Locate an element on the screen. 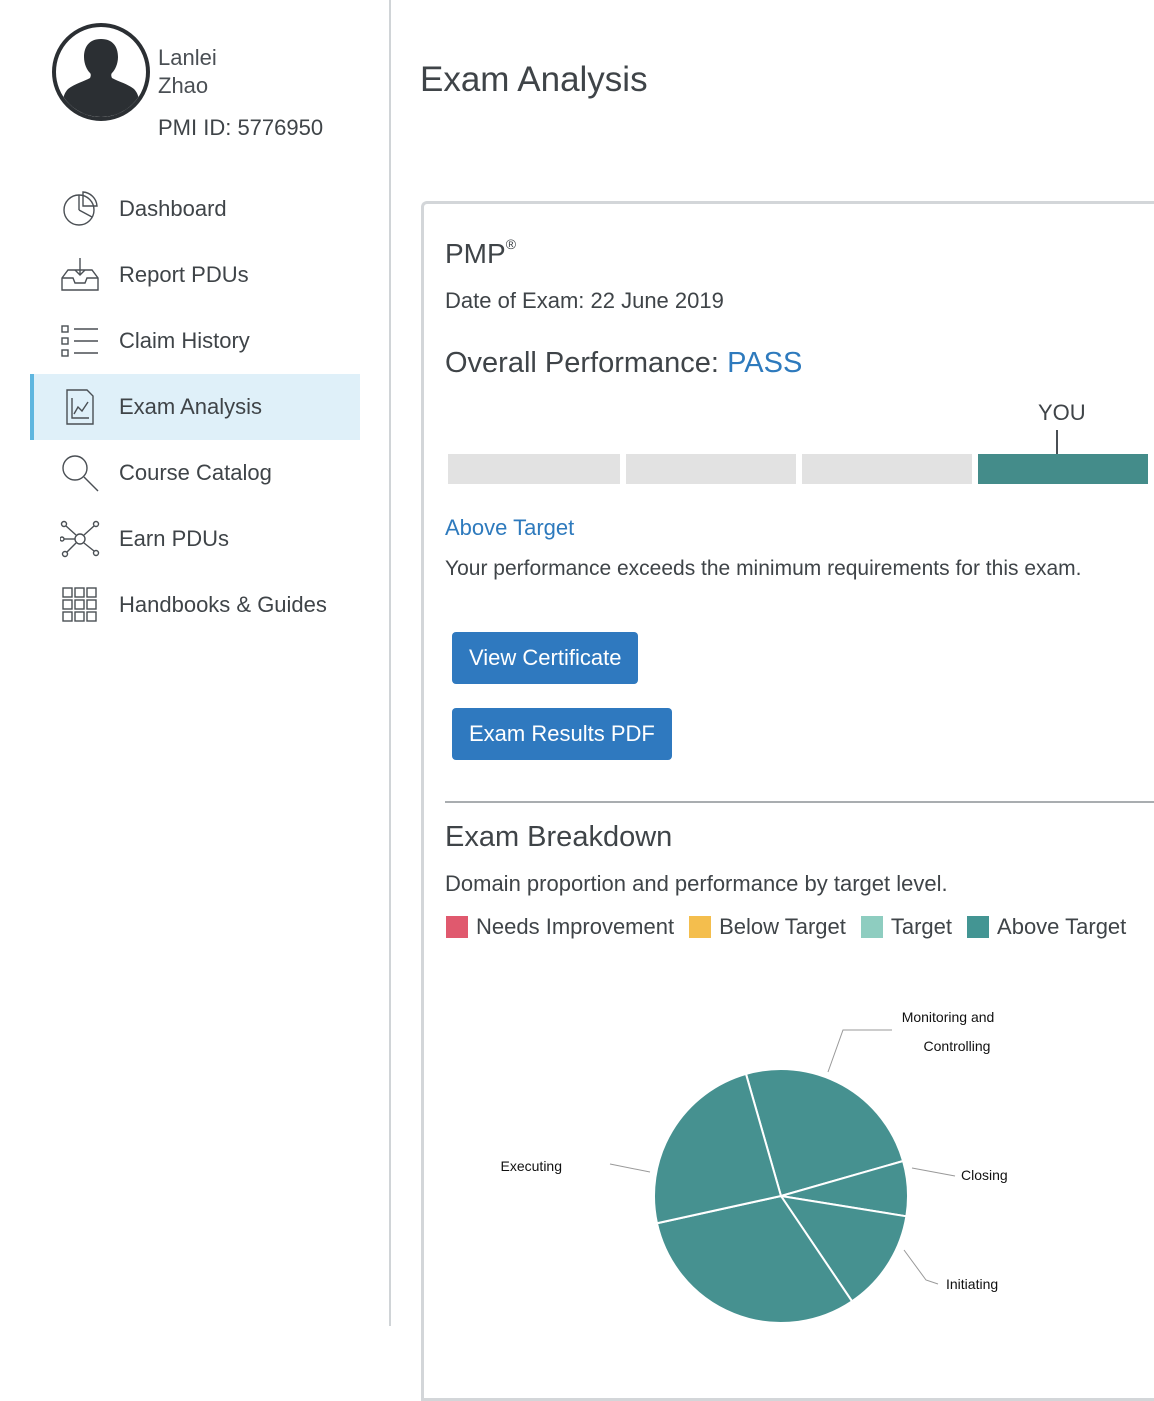  you-marker-label: YOU is located at coordinates (1062, 412).